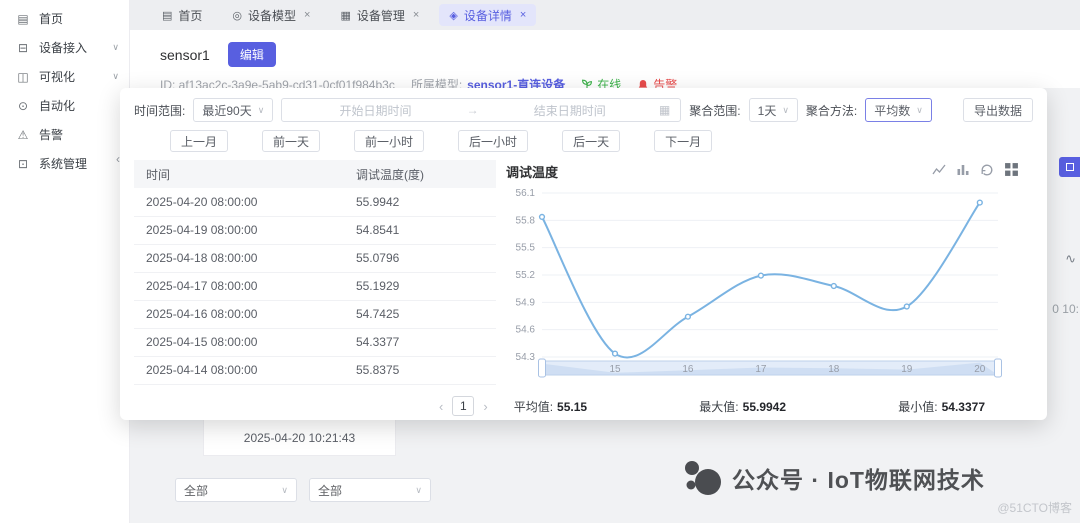 The width and height of the screenshot is (1080, 523). Describe the element at coordinates (453, 15) in the screenshot. I see `tab-detail-icon: ◈` at that location.